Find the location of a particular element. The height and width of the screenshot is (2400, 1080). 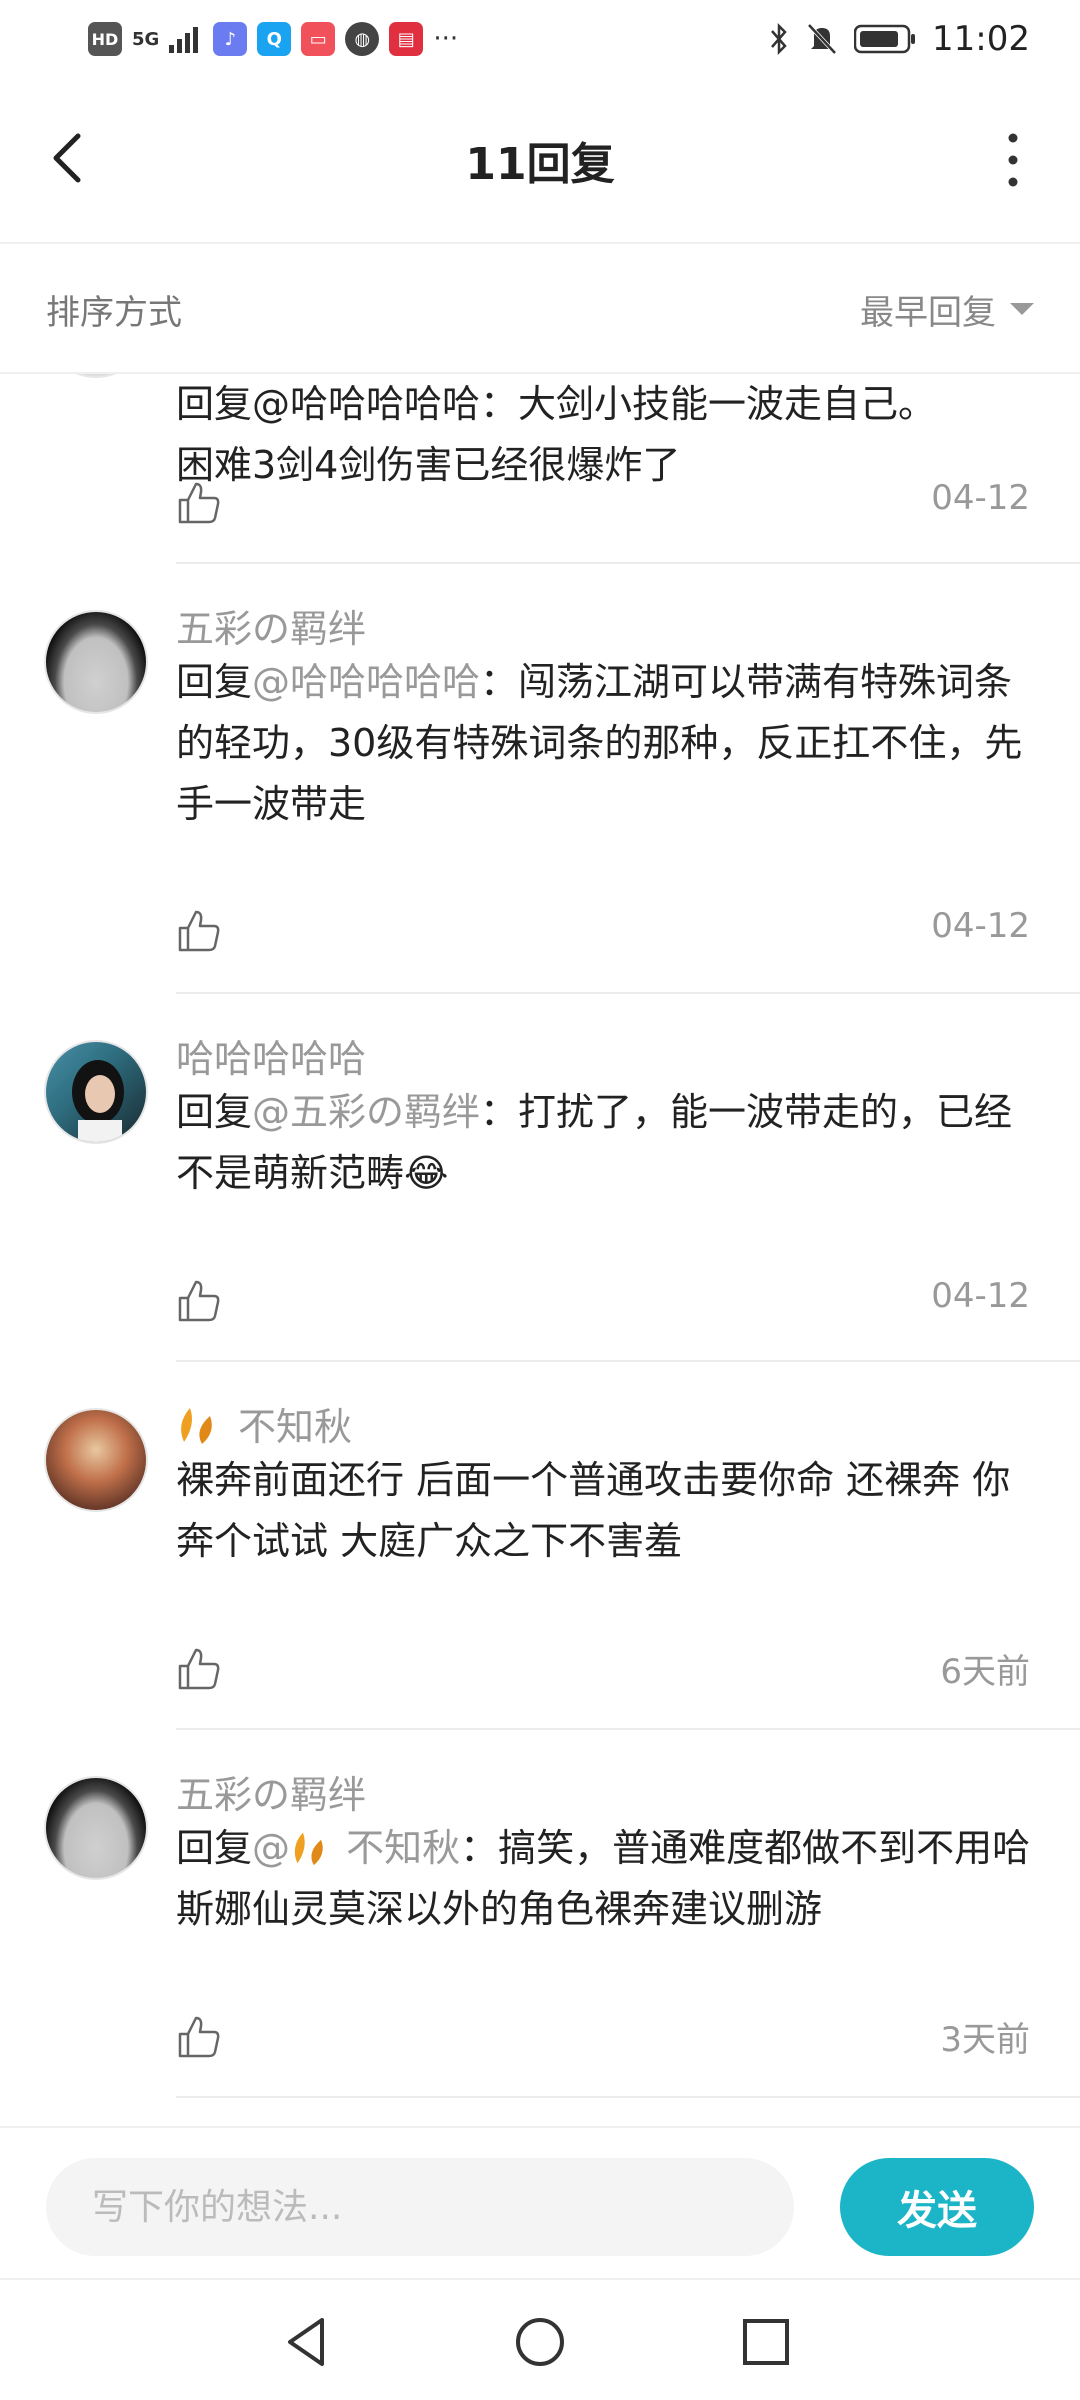

status-bar: HD 5G ♪ Q ▭ ◍ ▤ ··· 11:02 is located at coordinates (540, 39).